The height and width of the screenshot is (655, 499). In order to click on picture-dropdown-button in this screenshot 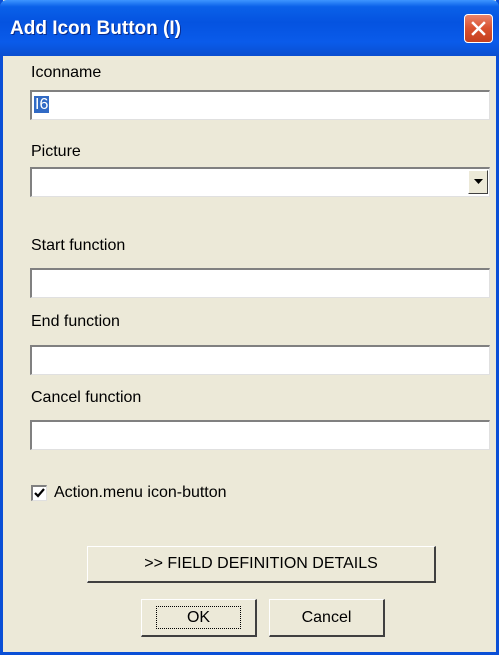, I will do `click(478, 182)`.